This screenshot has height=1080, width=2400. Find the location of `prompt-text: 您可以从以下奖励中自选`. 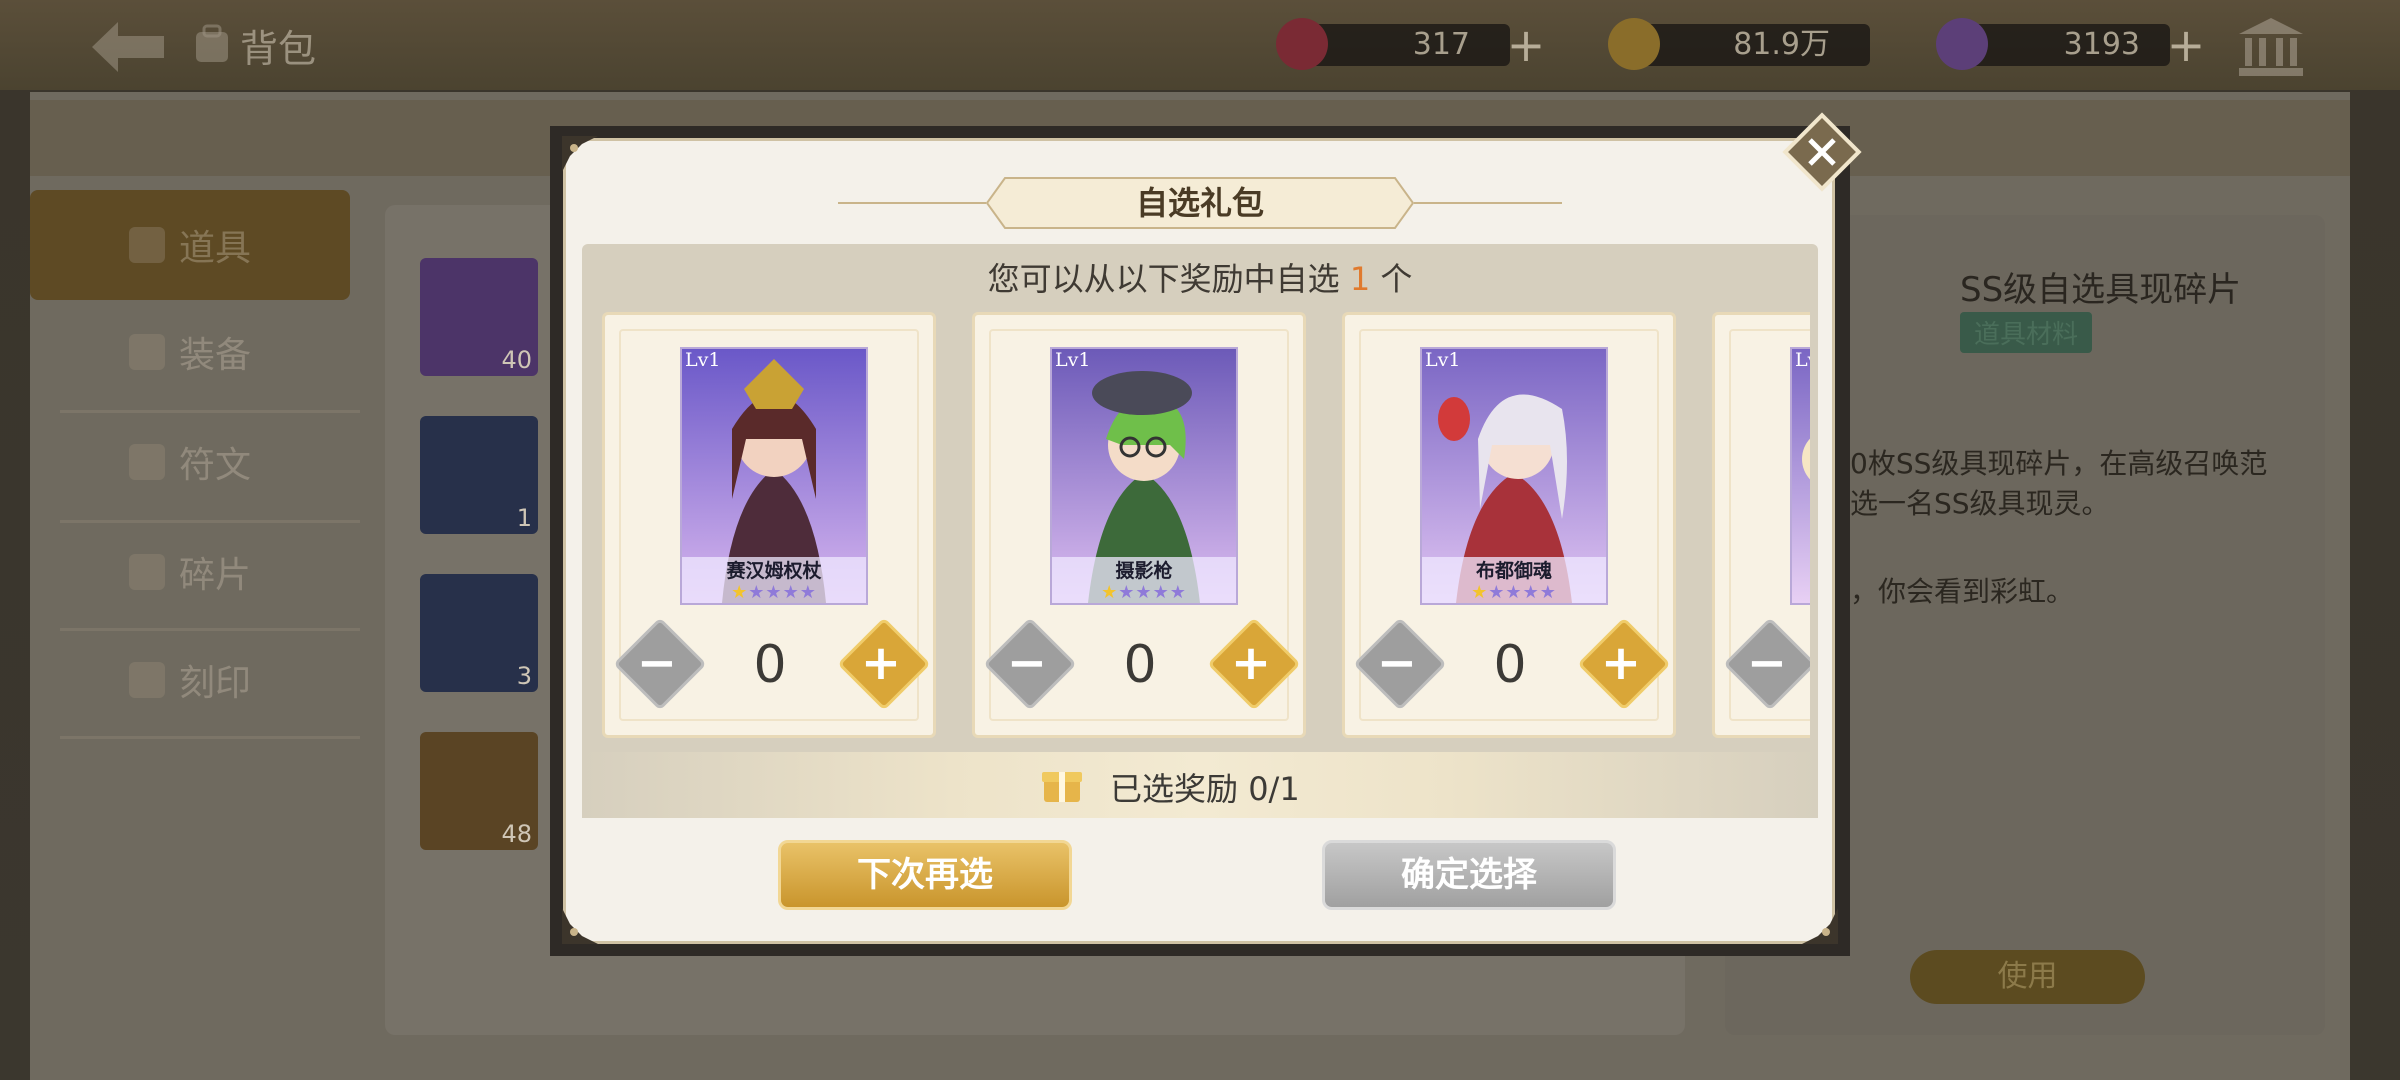

prompt-text: 您可以从以下奖励中自选 is located at coordinates (1163, 279).